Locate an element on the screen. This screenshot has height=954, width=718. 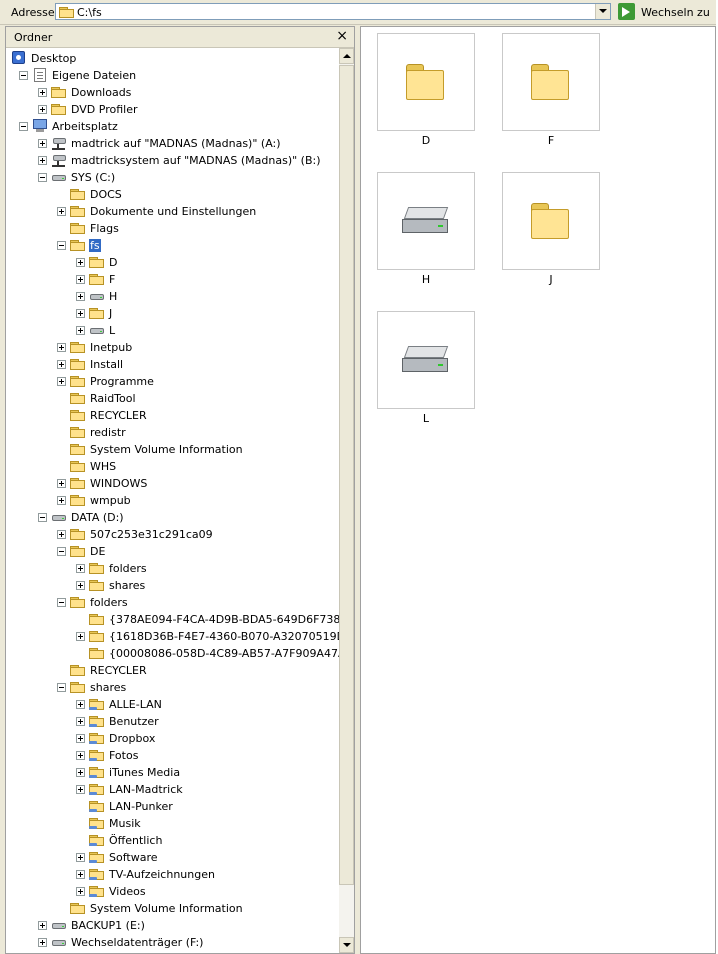
content-item: F is located at coordinates (551, 92).